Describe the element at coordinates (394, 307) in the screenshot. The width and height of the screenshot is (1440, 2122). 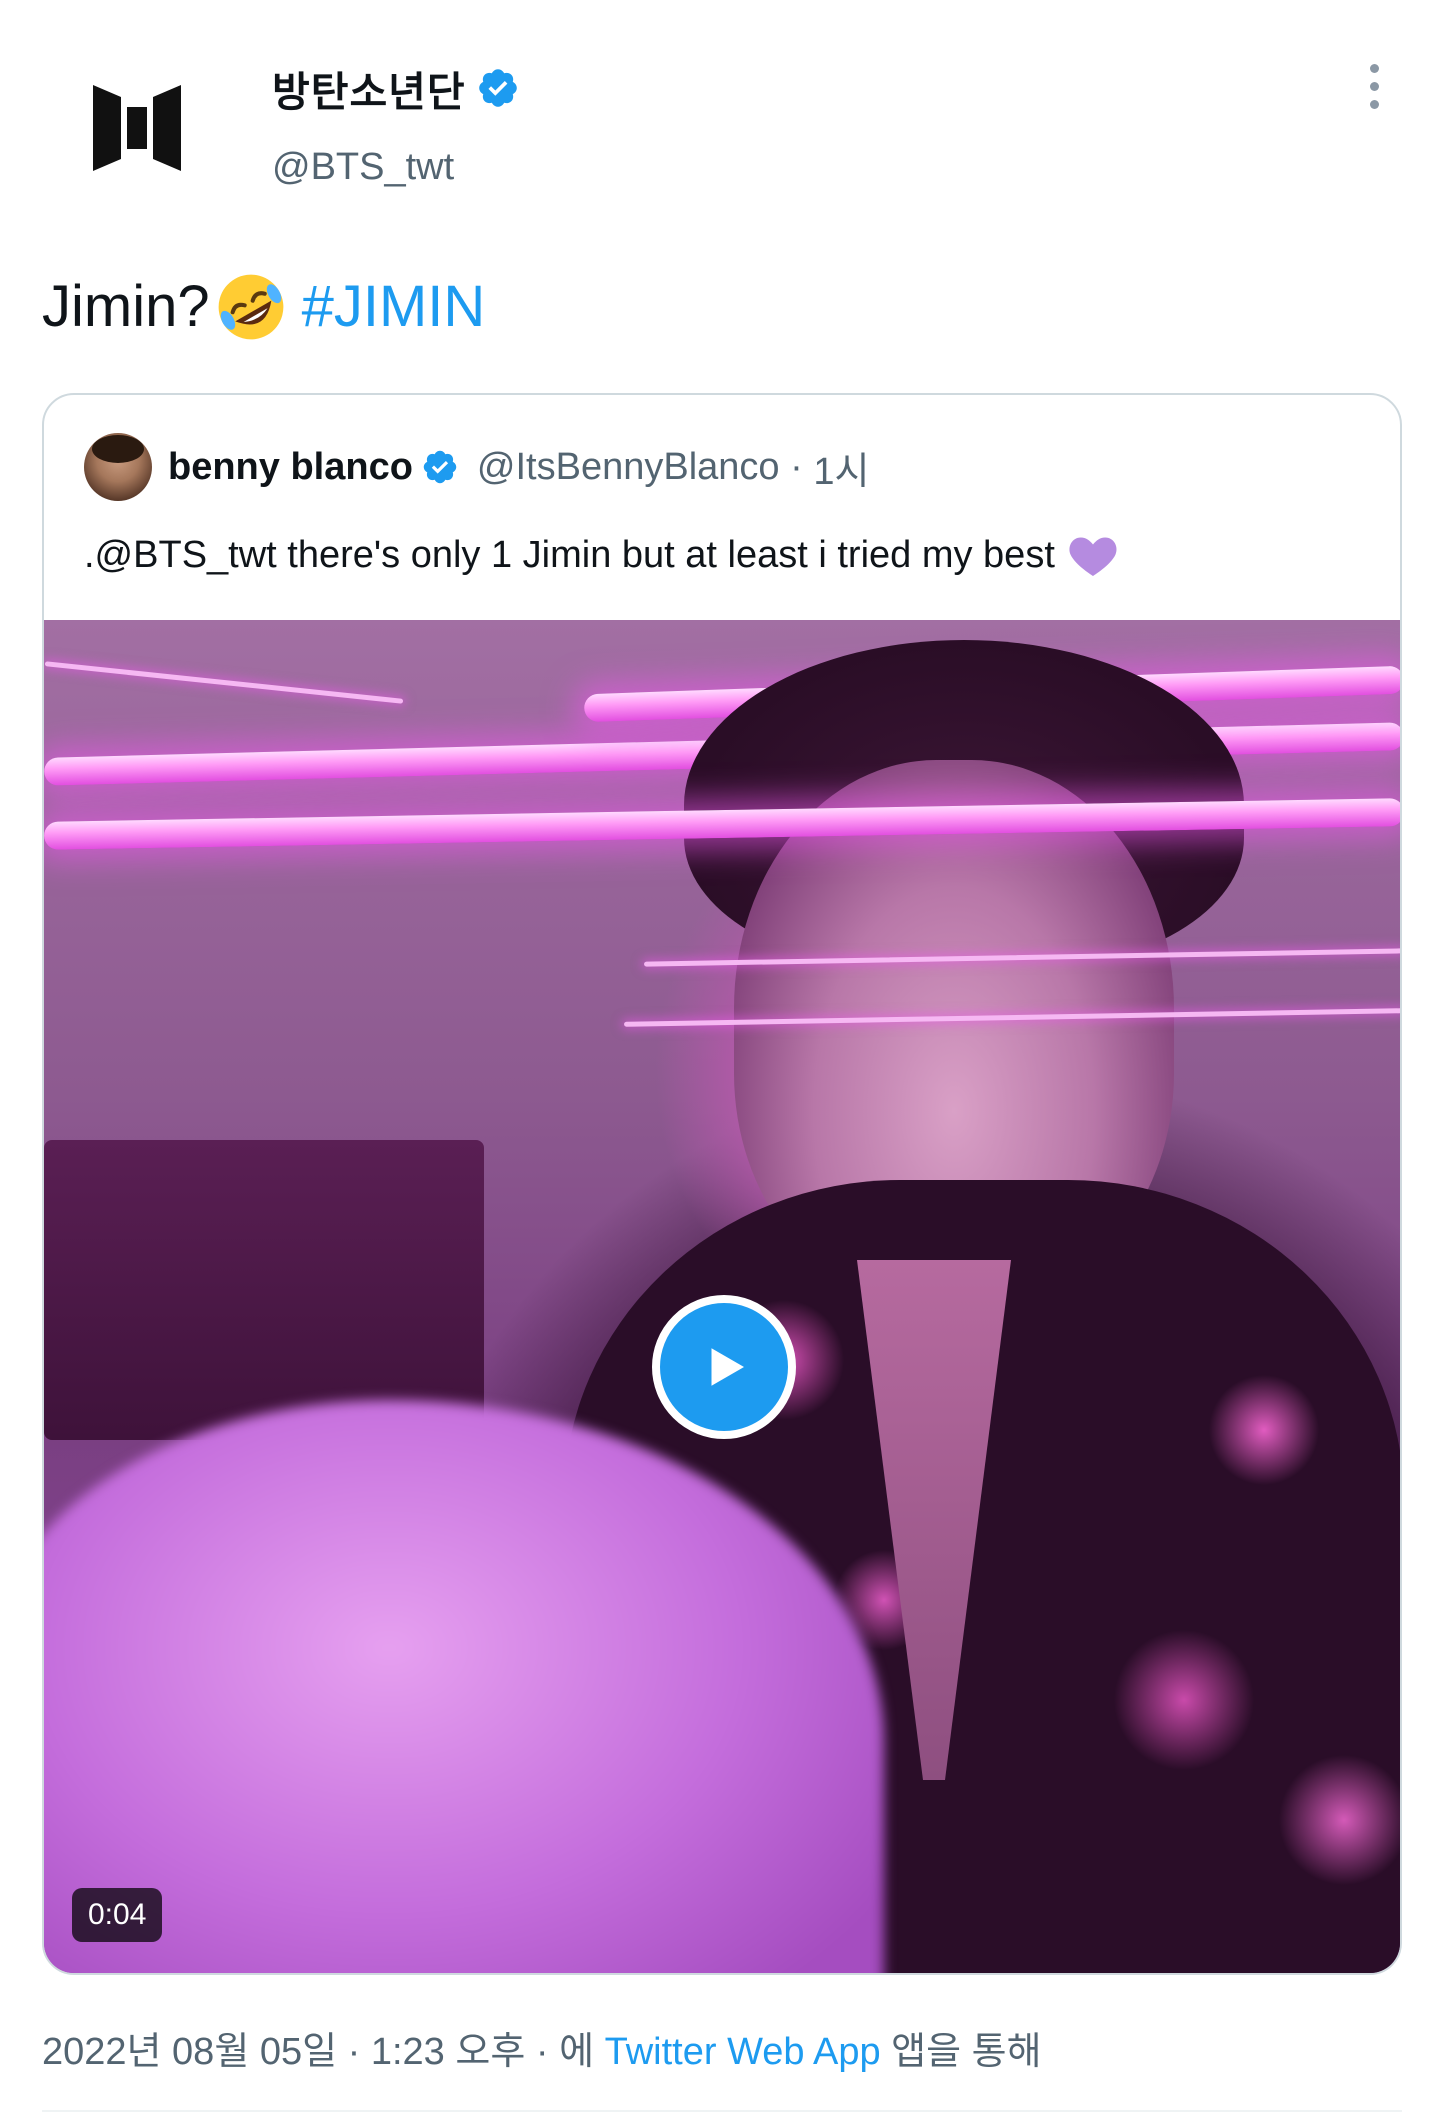
I see `hashtag-link: #JIMIN` at that location.